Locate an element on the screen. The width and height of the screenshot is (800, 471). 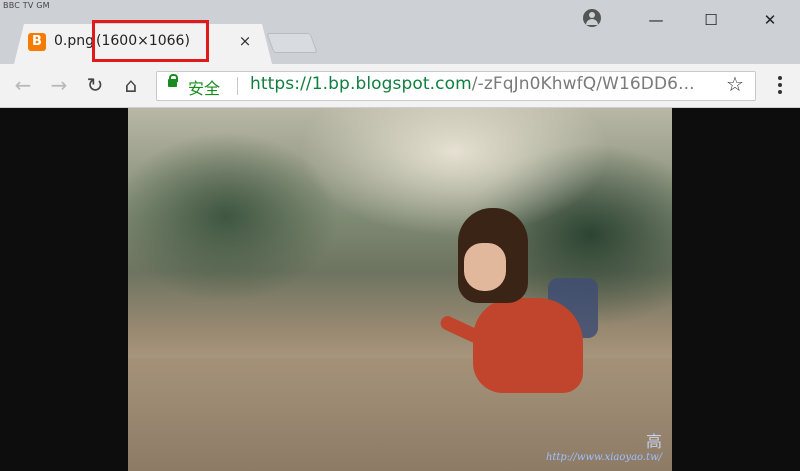
corner-label: BBC TV GM is located at coordinates (26, 5).